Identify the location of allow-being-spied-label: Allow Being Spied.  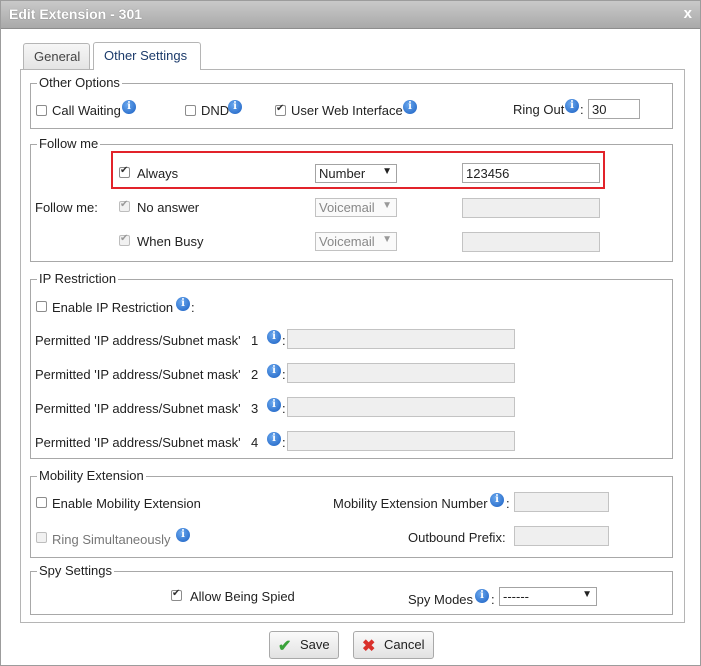
(242, 596).